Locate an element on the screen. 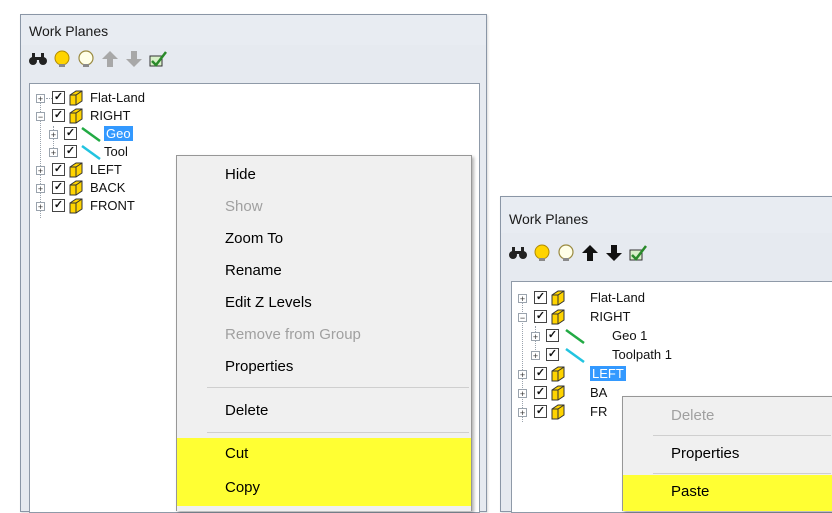 This screenshot has height=513, width=832. menu-item-label: Show is located at coordinates (244, 206).